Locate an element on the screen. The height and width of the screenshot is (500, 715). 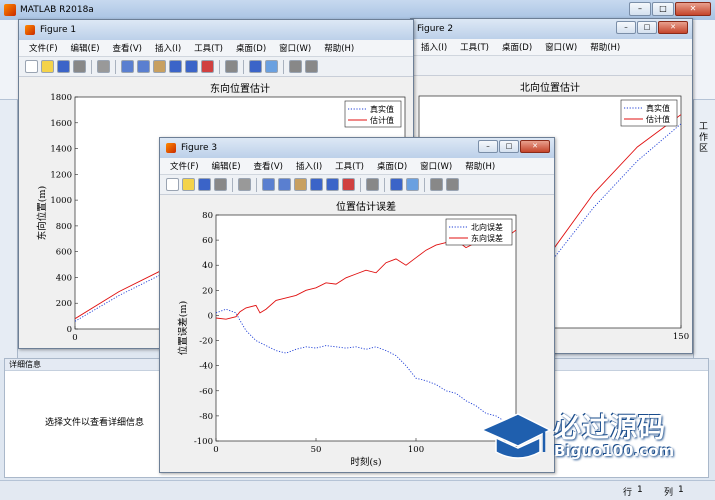
figure3-maximize-button: □ is located at coordinates (509, 146).